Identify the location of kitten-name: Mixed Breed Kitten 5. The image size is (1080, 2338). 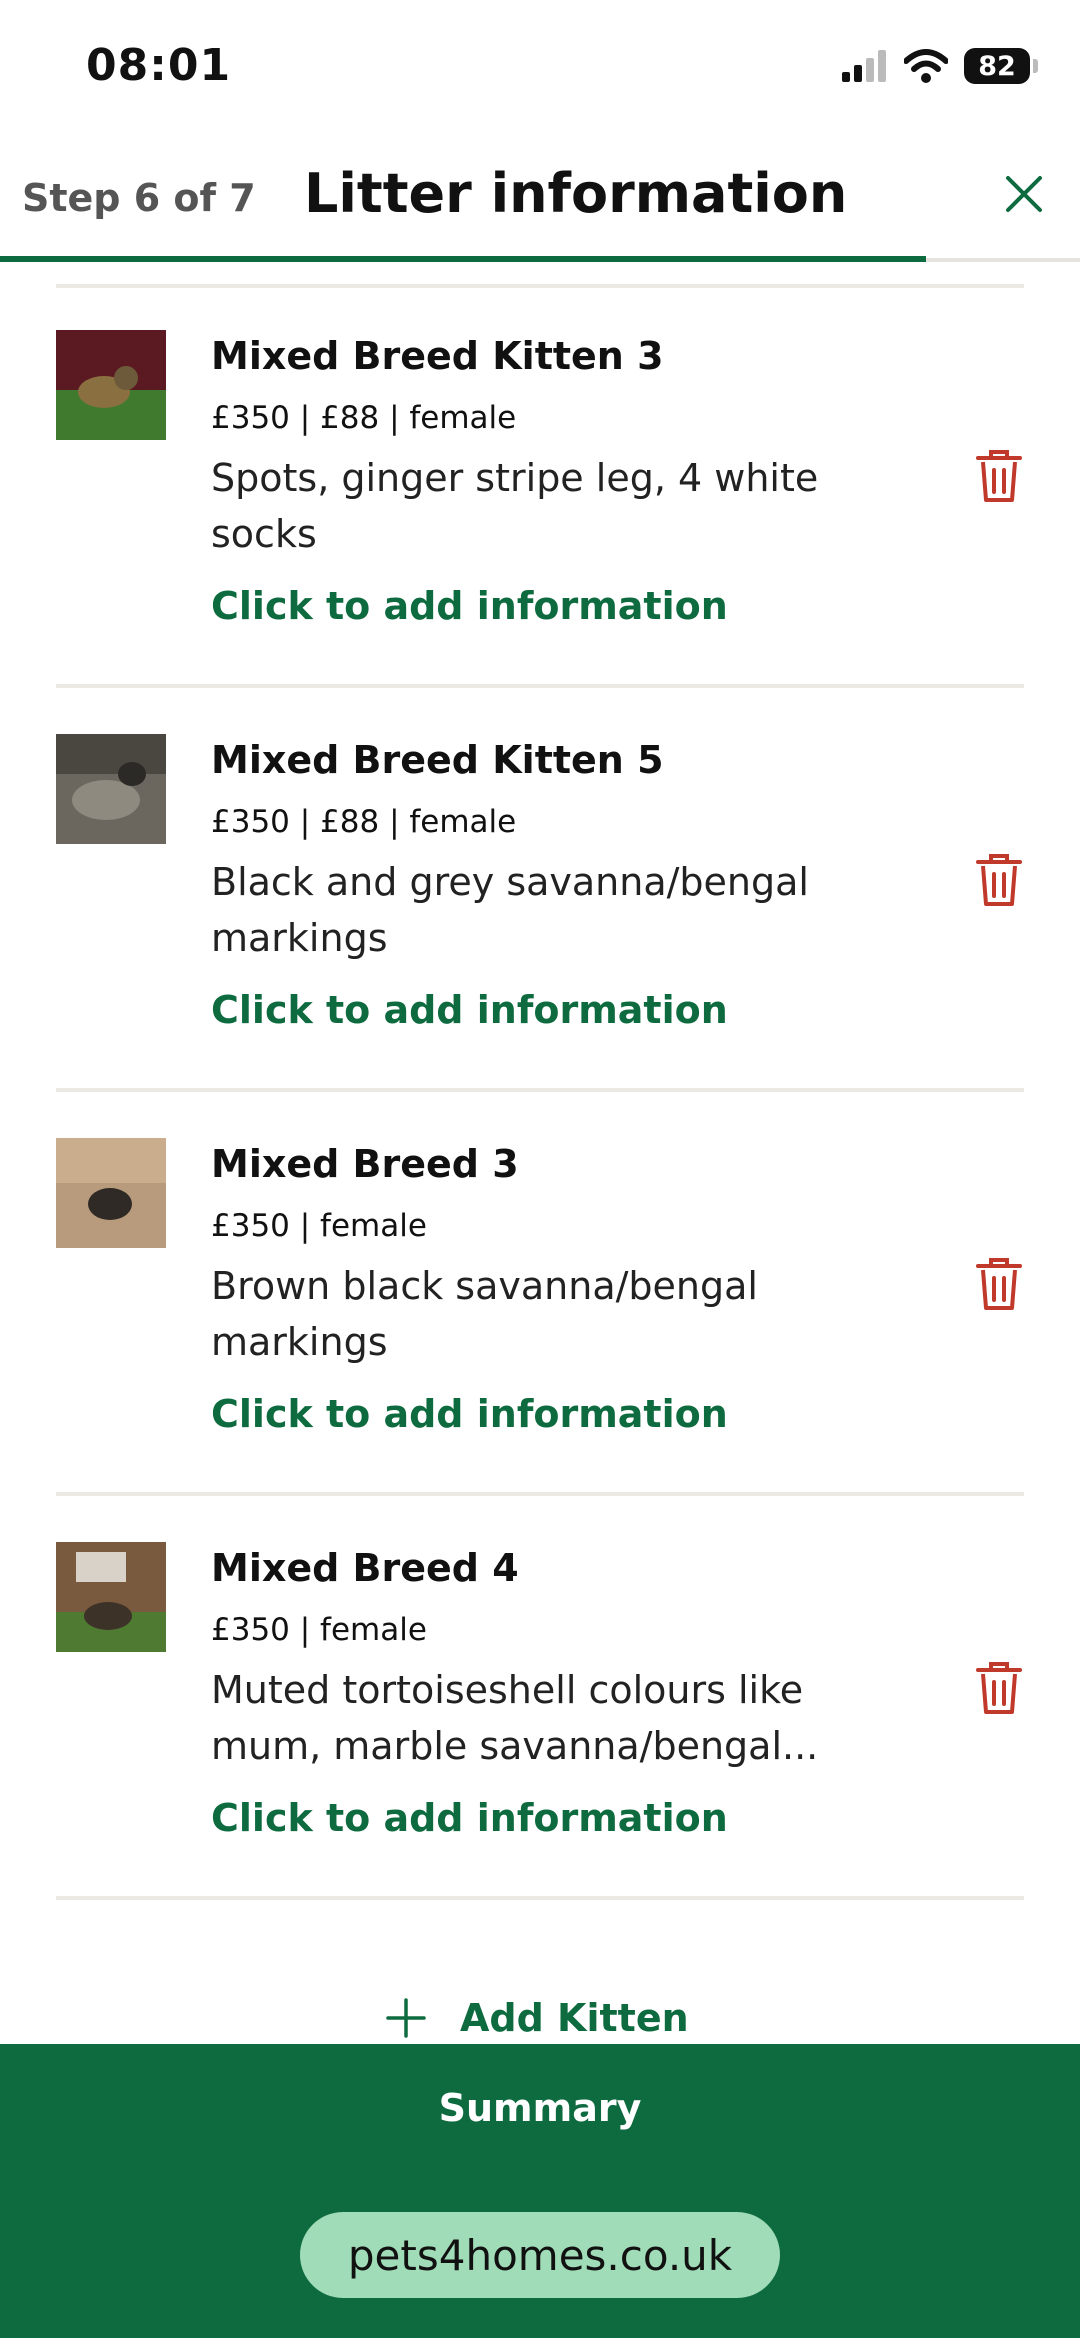
(437, 760).